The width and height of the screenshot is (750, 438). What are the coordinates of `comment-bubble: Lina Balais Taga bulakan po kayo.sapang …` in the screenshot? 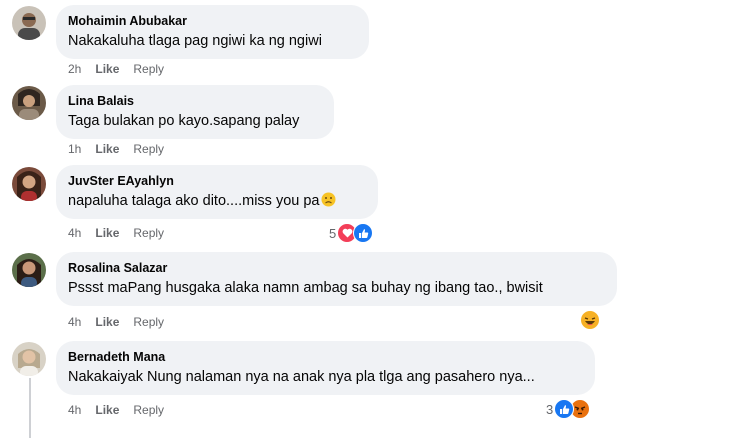 It's located at (195, 112).